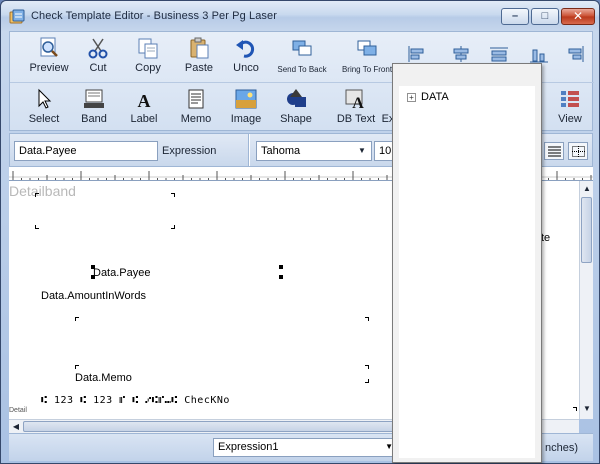 This screenshot has width=600, height=464. Describe the element at coordinates (196, 119) in the screenshot. I see `memo-label: Memo` at that location.